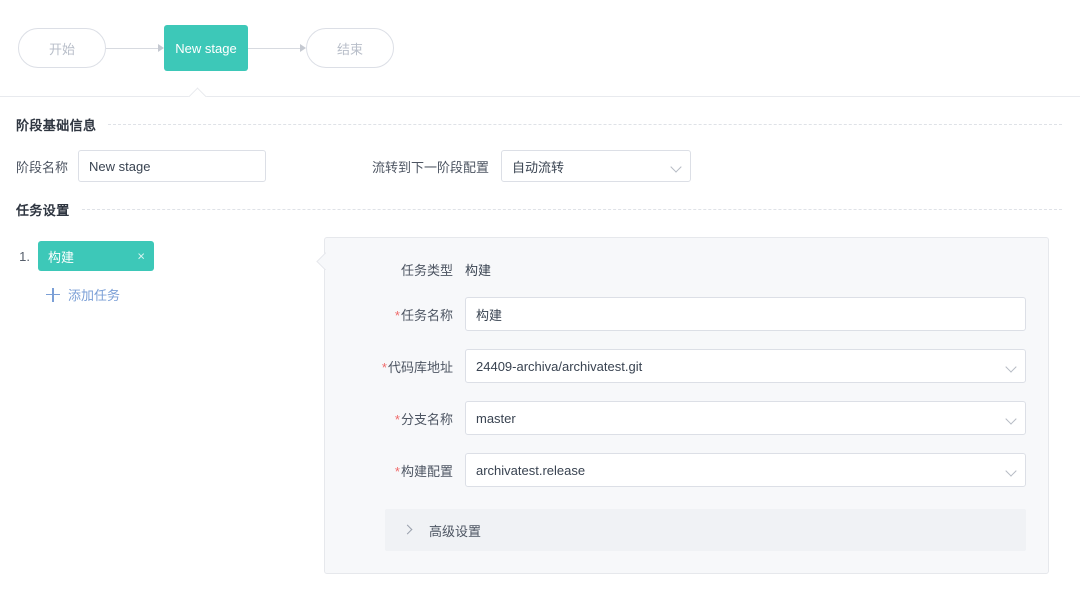  I want to click on build-config-label: *构建配置, so click(395, 470).